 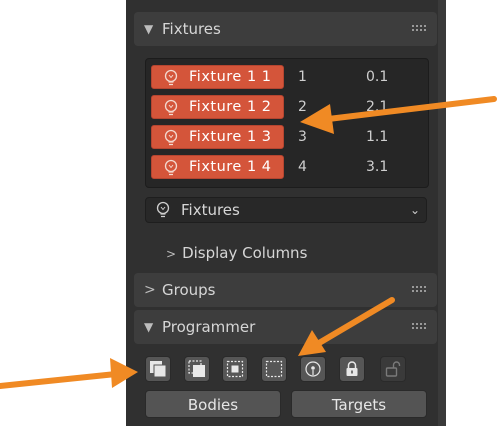 I want to click on annotation-arrow-fixtures, so click(x=398, y=115).